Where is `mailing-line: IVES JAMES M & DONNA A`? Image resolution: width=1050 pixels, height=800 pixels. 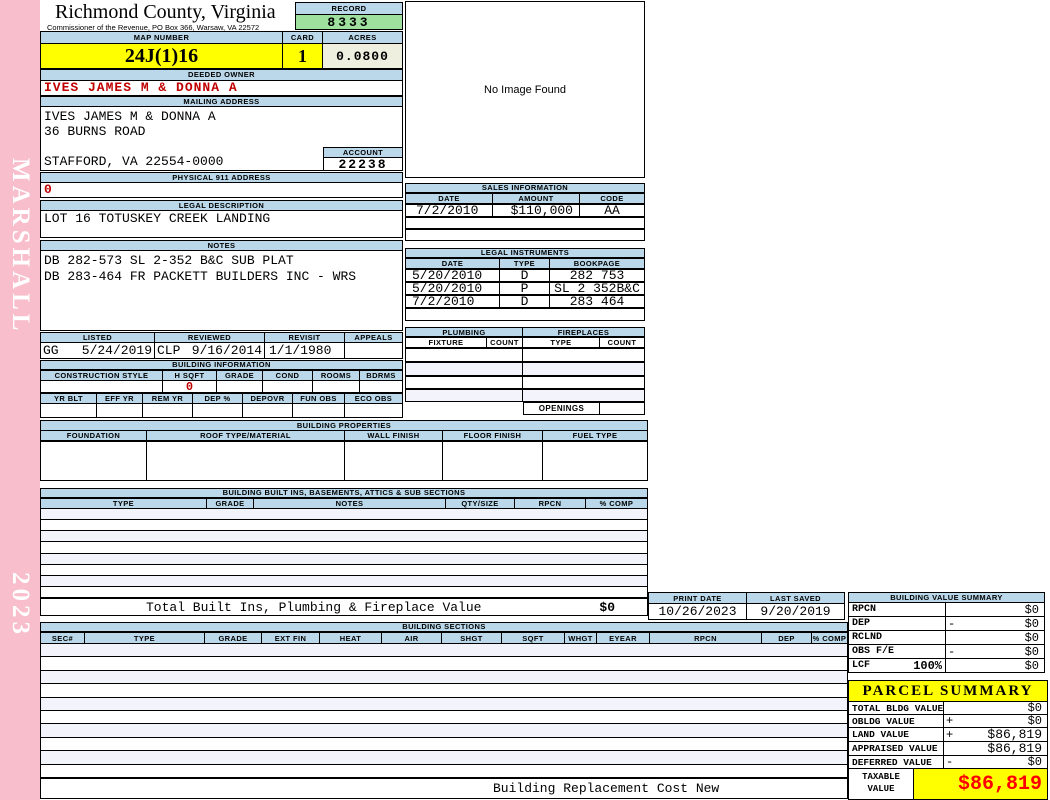 mailing-line: IVES JAMES M & DONNA A is located at coordinates (130, 116).